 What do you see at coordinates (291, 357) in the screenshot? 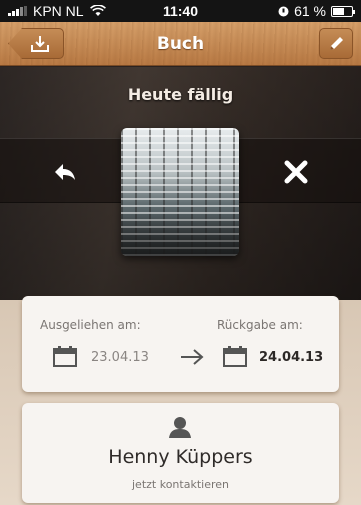
I see `return-date: 24.04.13` at bounding box center [291, 357].